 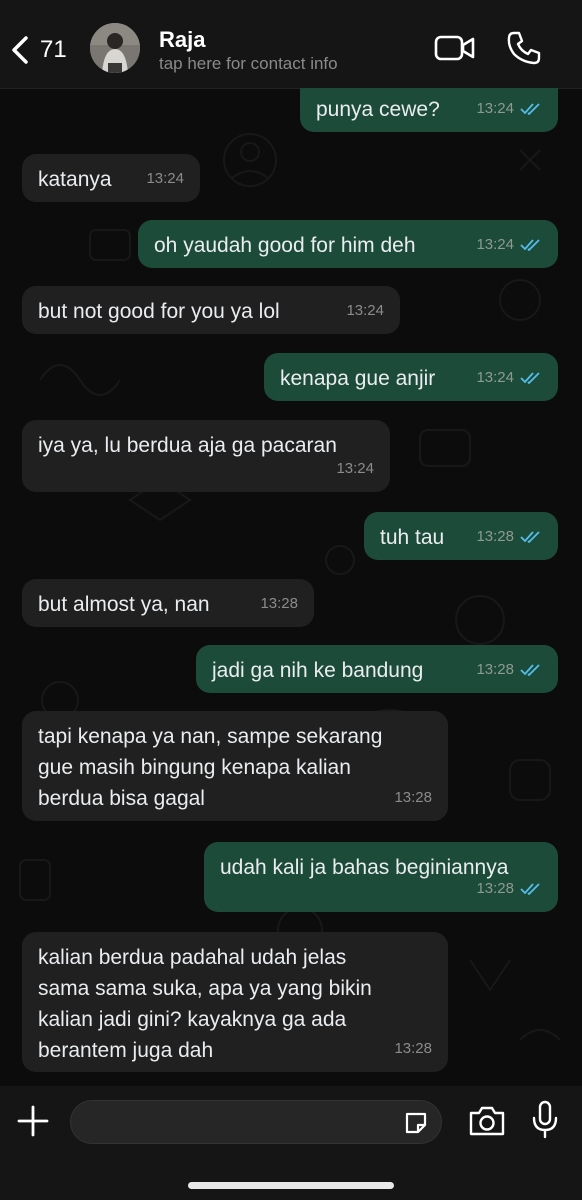 I want to click on message-text: kenapa gue anjir, so click(x=358, y=378).